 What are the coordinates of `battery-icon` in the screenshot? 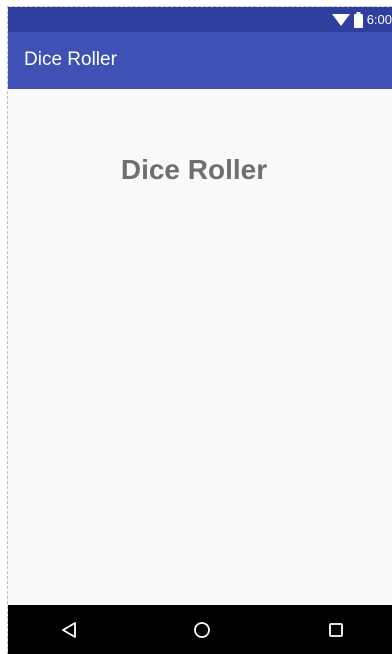 It's located at (358, 19).